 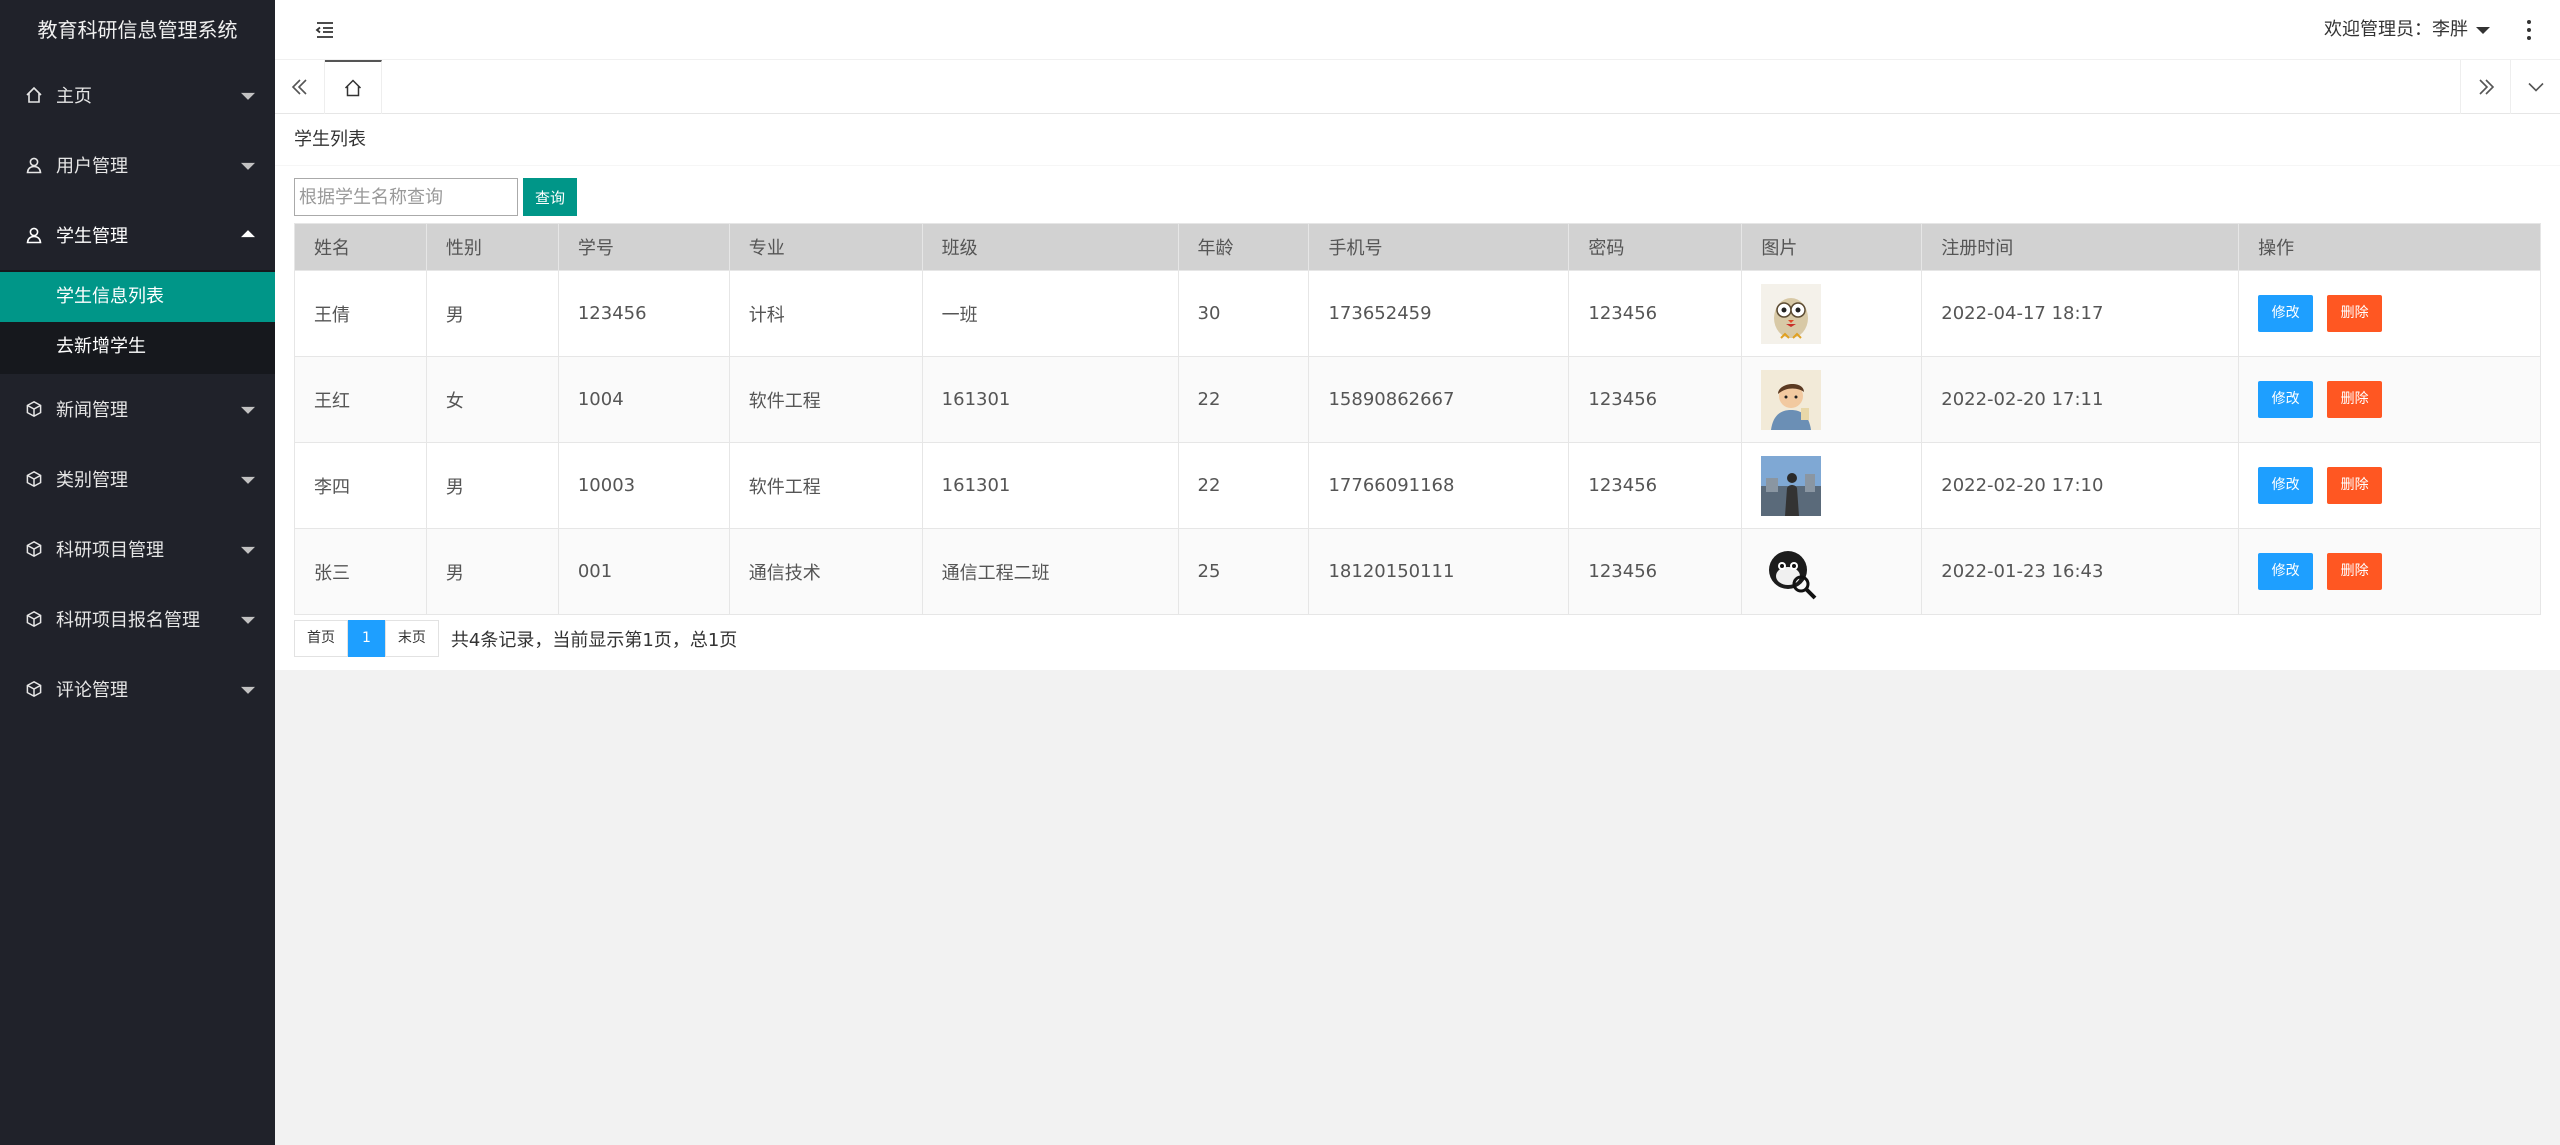 What do you see at coordinates (1417, 247) in the screenshot?
I see `table-header-row: 姓名 性别 学号 专业 班级 年龄 手机号 密码 图片 注册时间 操作` at bounding box center [1417, 247].